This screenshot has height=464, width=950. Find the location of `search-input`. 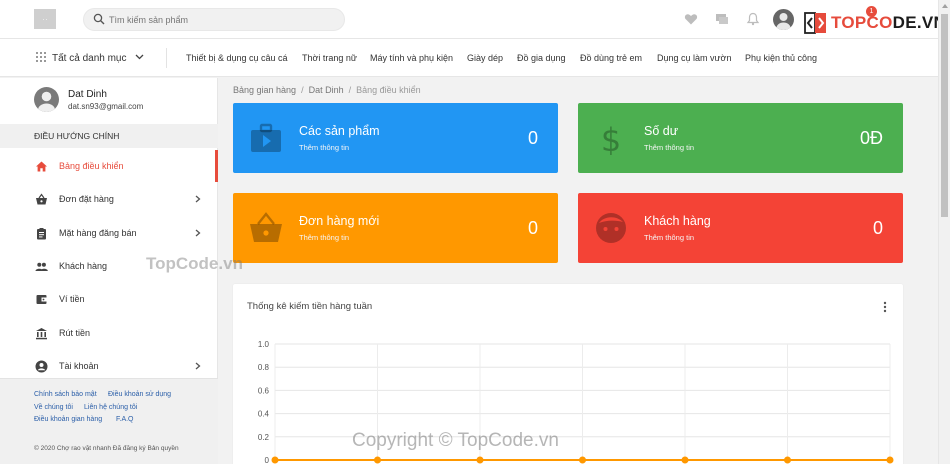

search-input is located at coordinates (224, 19).